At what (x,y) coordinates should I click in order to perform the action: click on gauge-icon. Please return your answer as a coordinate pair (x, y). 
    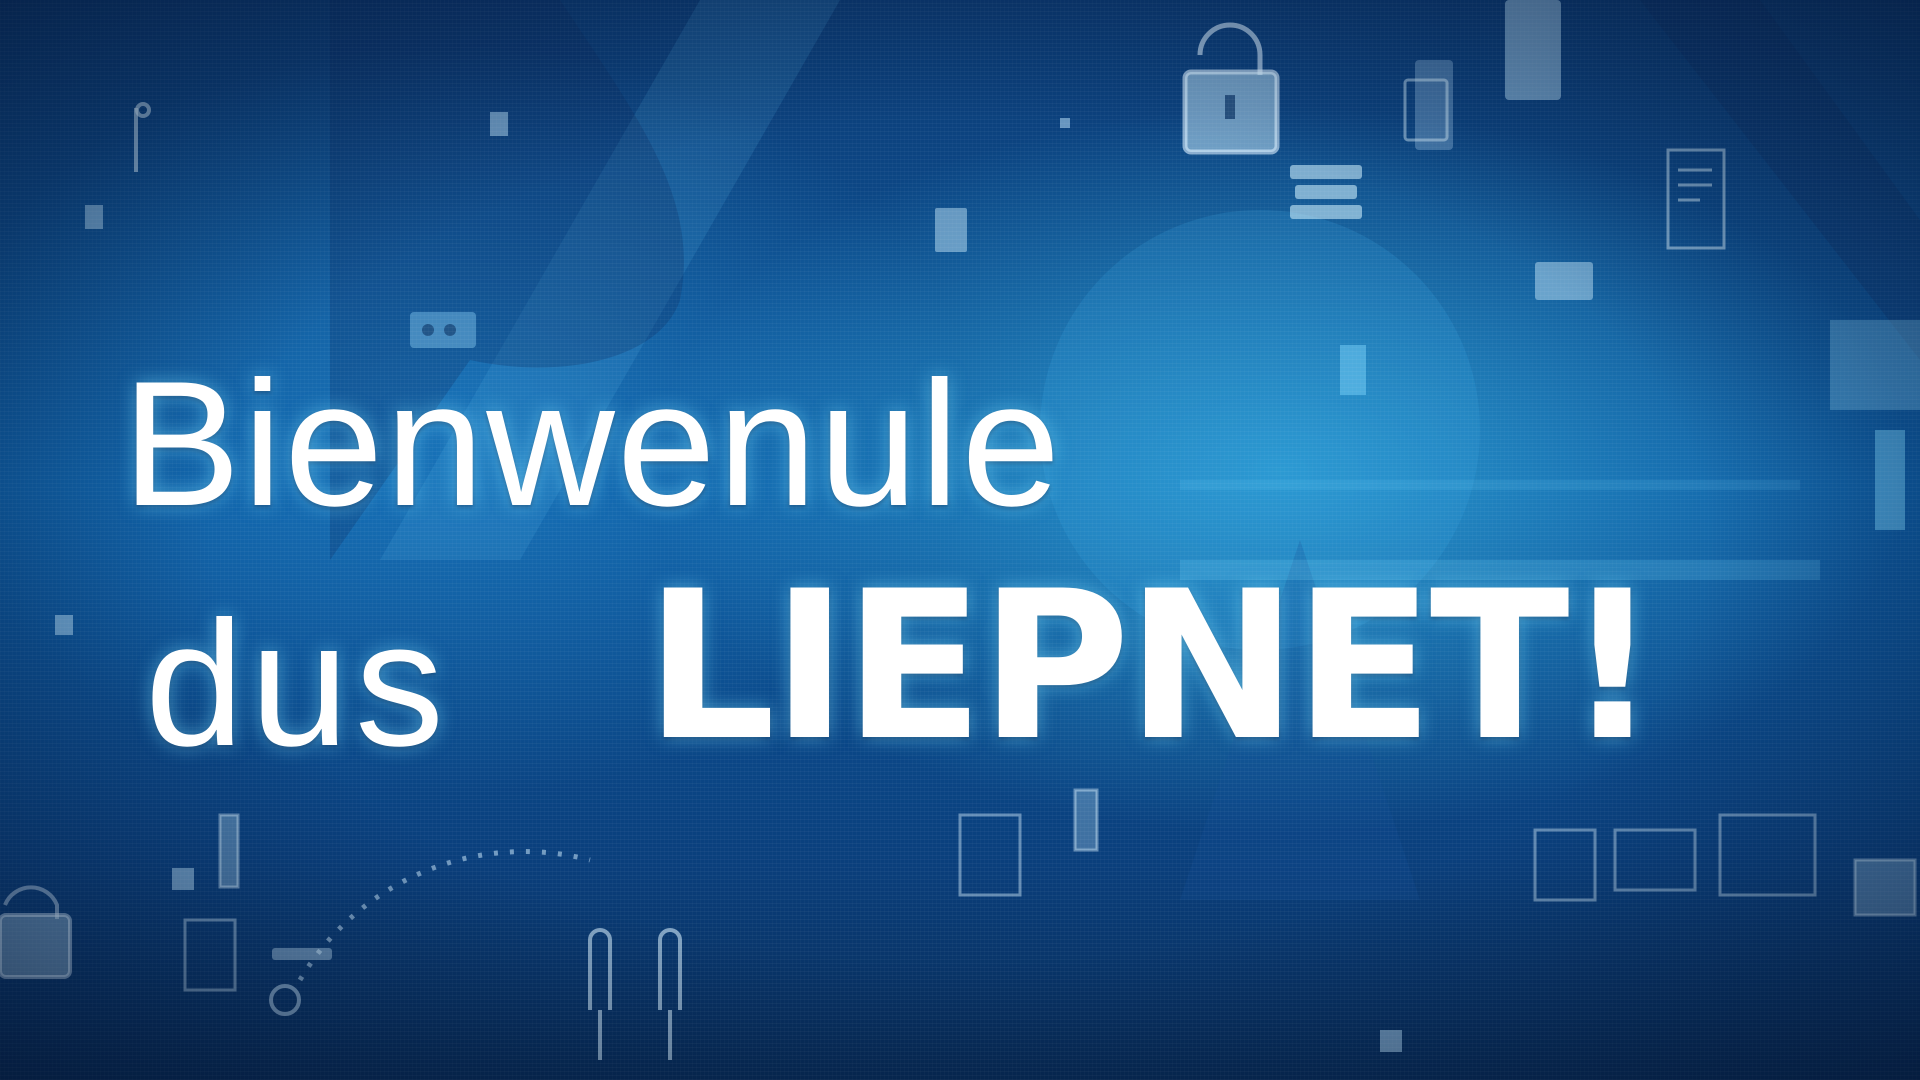
    Looking at the image, I should click on (430, 932).